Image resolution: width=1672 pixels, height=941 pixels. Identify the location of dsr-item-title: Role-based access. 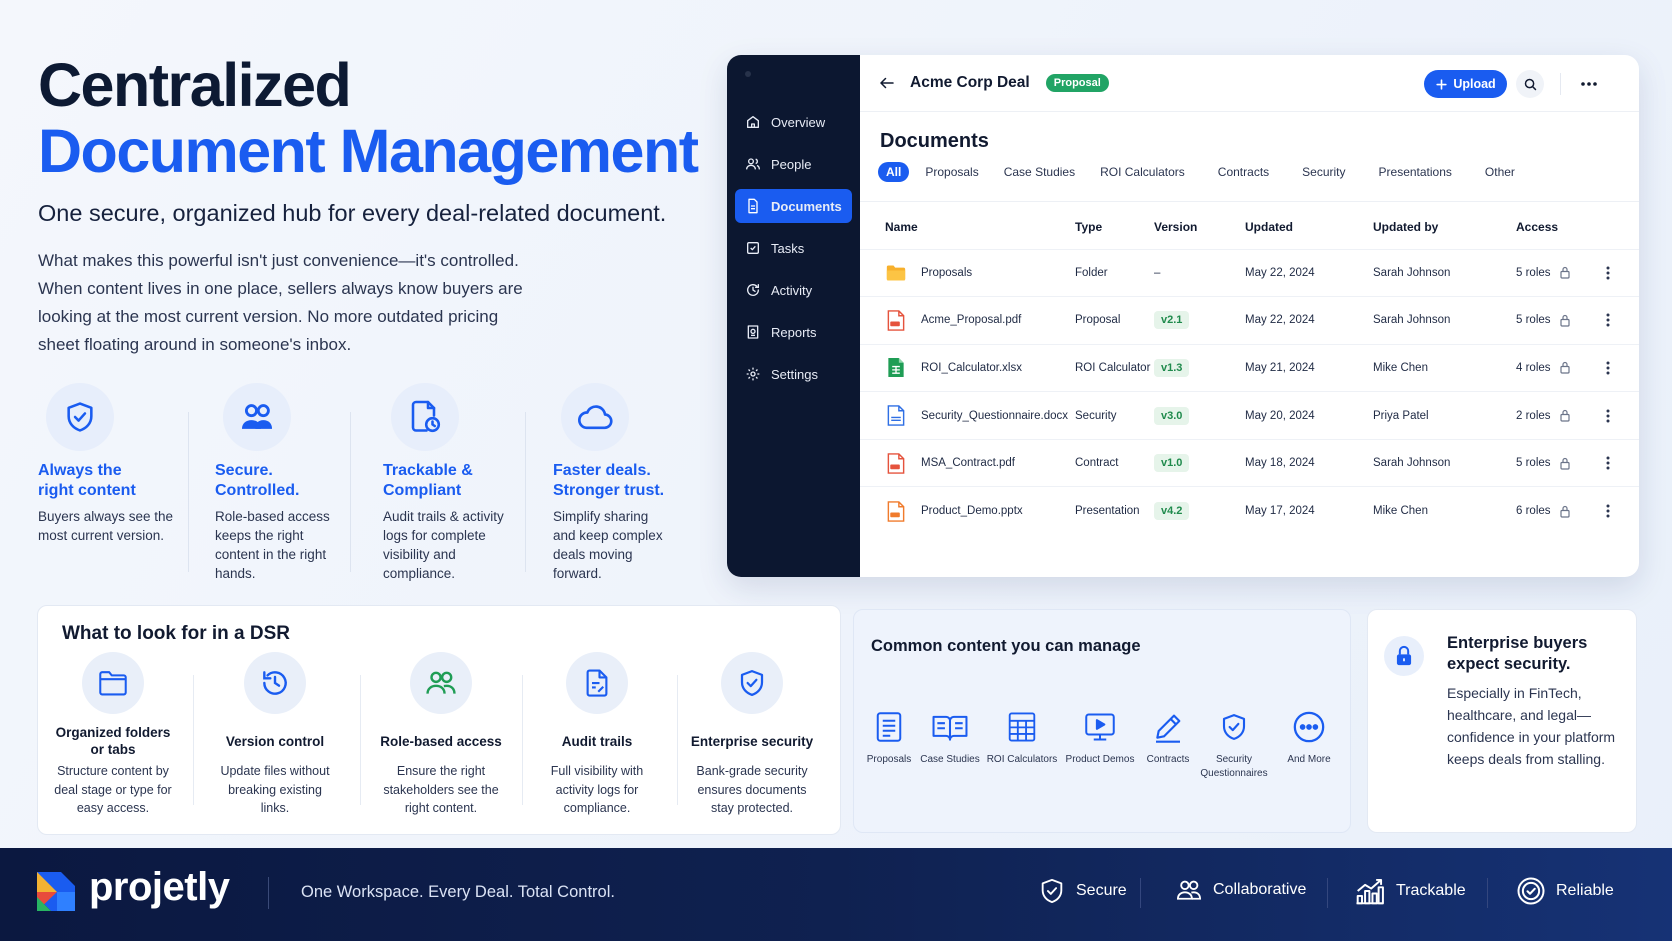
(441, 741).